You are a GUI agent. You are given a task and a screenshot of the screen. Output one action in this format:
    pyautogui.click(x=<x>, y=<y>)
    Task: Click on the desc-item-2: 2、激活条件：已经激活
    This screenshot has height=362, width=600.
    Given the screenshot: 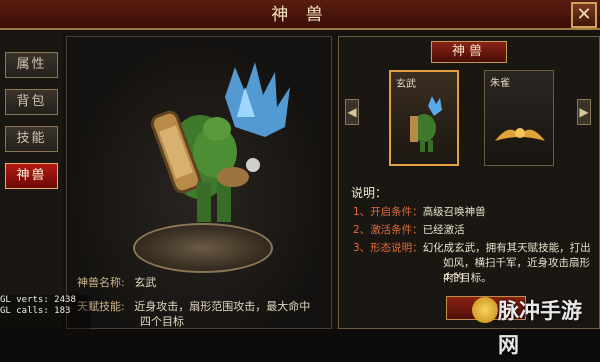 What is the action you would take?
    pyautogui.click(x=409, y=230)
    